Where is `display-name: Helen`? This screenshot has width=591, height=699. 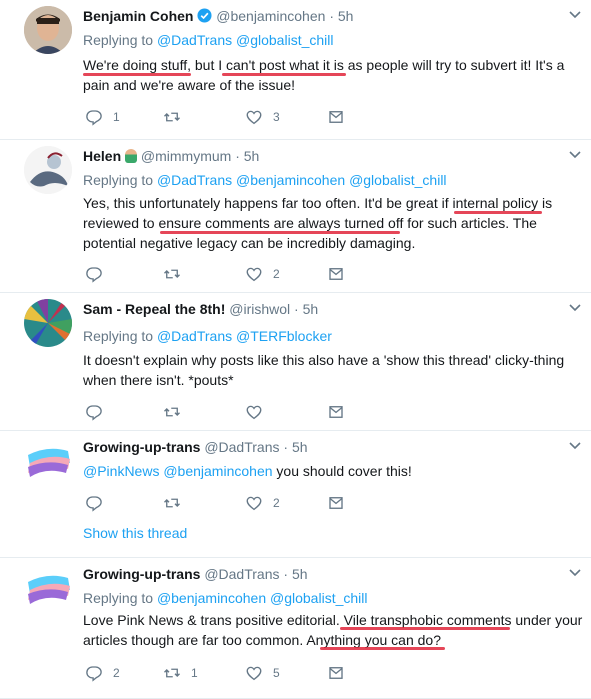
display-name: Helen is located at coordinates (102, 156).